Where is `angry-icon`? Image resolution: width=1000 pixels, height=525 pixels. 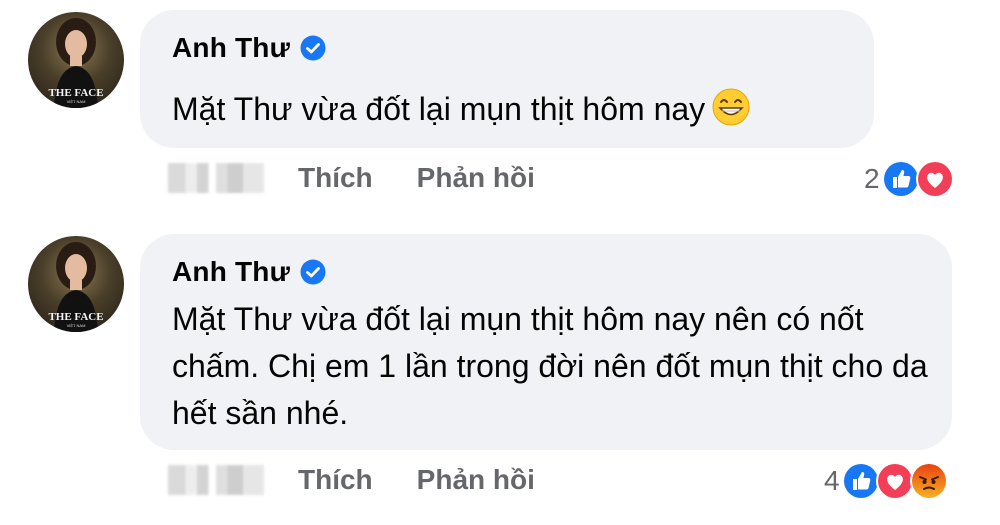 angry-icon is located at coordinates (928, 481).